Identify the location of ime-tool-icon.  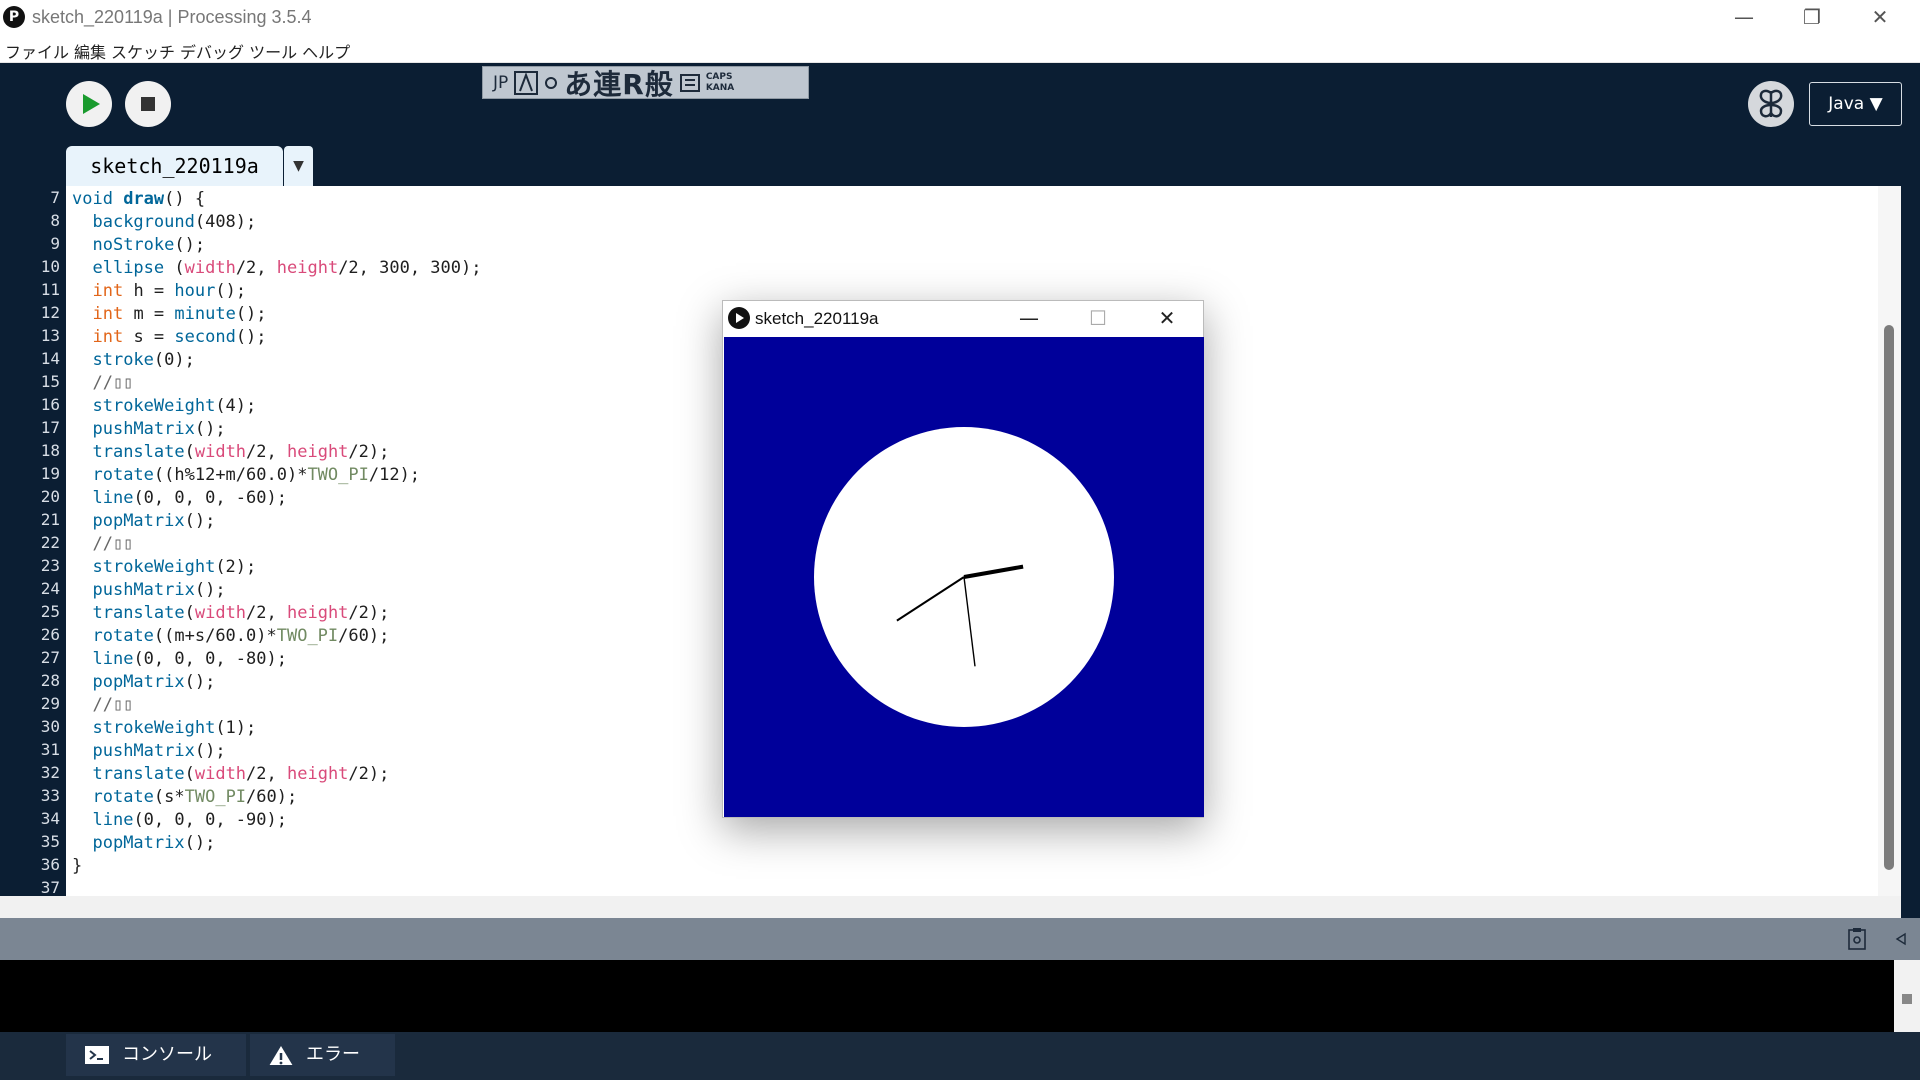
(551, 83).